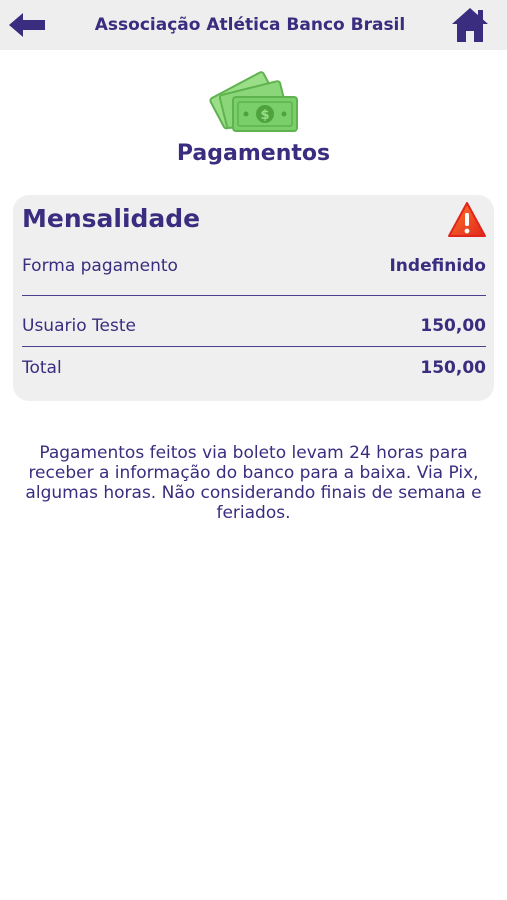 The height and width of the screenshot is (900, 507). I want to click on header-title: Associação Atlética Banco Brasil, so click(250, 25).